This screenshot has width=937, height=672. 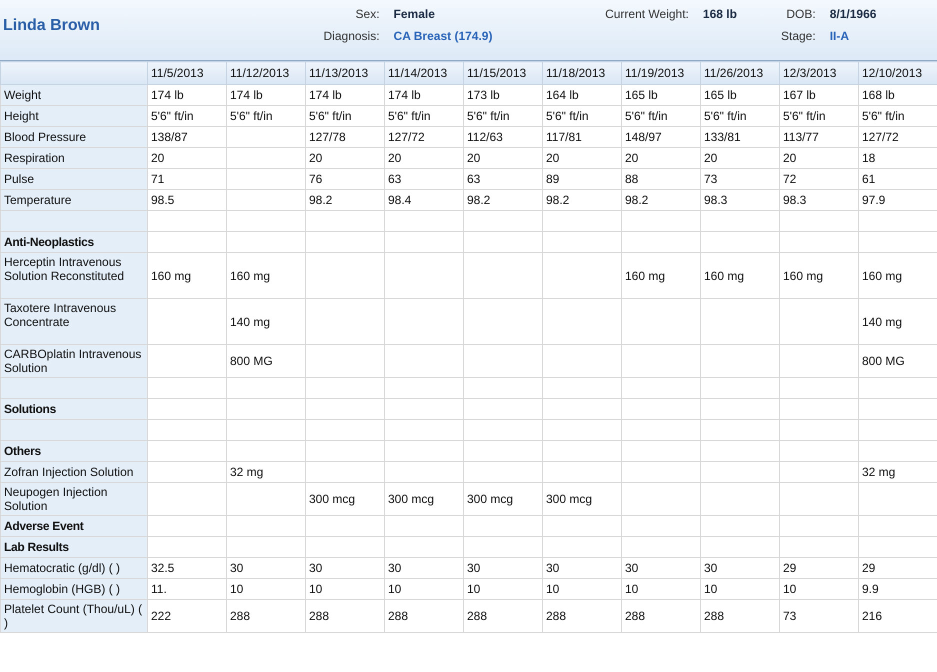 I want to click on row-label: Weight, so click(x=23, y=95).